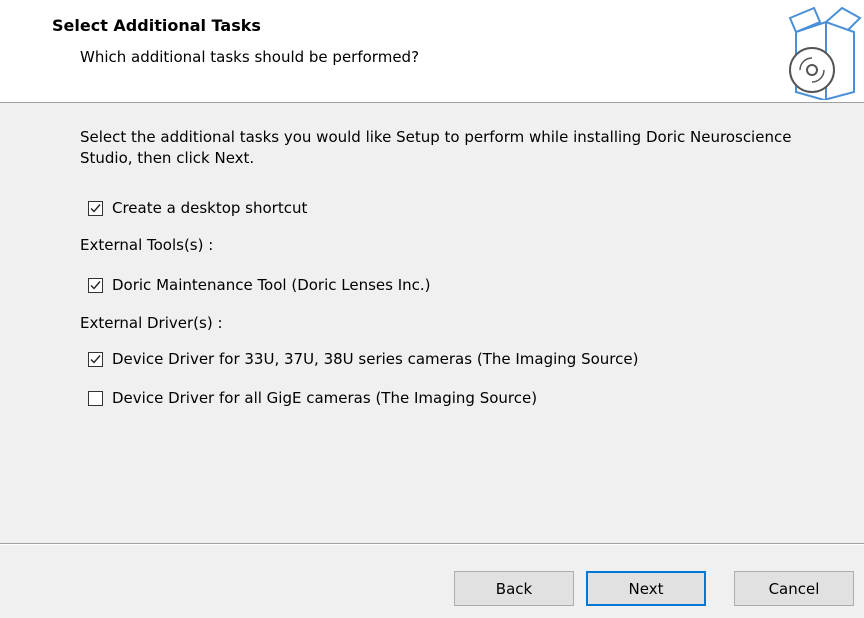 This screenshot has width=864, height=618. Describe the element at coordinates (794, 588) in the screenshot. I see `cancel-button: Cancel` at that location.